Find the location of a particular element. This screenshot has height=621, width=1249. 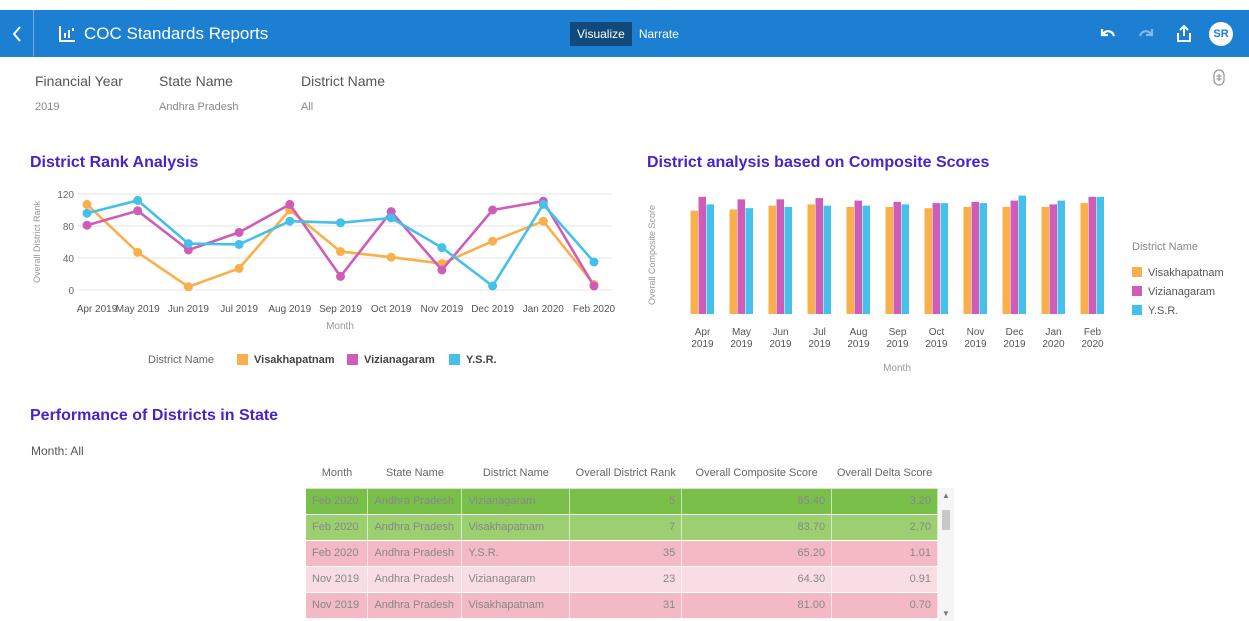

tab-visualize: Visualize is located at coordinates (601, 34).